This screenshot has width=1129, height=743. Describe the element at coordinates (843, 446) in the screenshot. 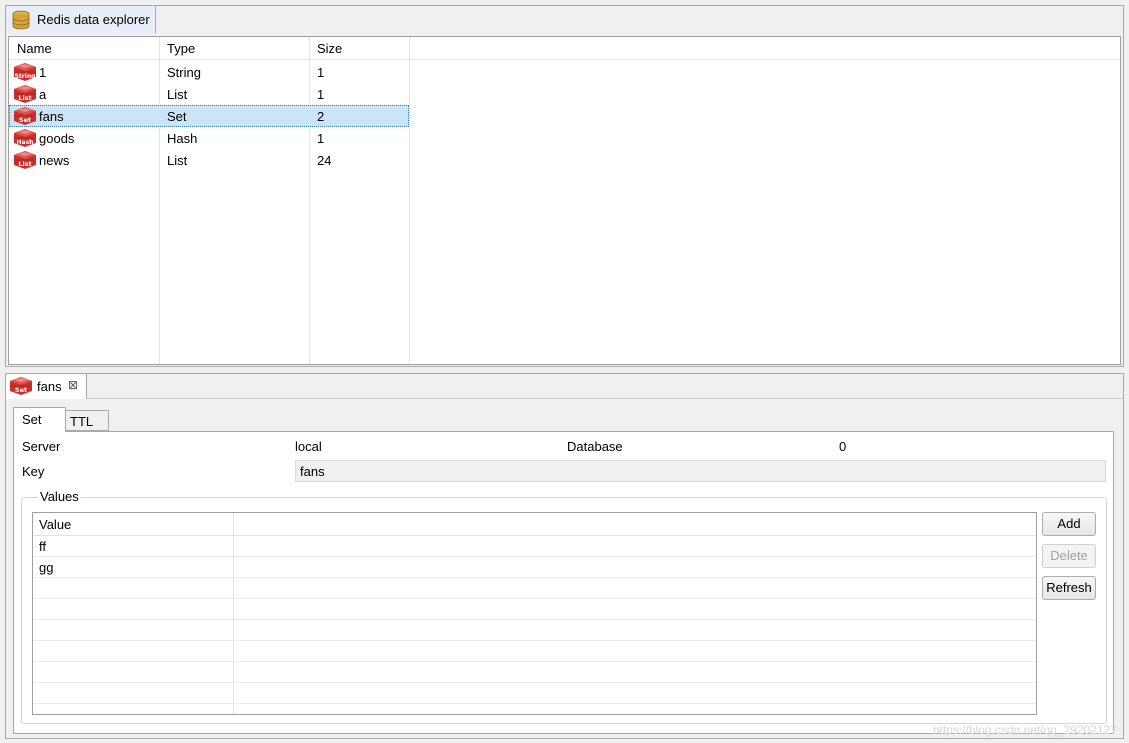

I see `database-value: 0` at that location.